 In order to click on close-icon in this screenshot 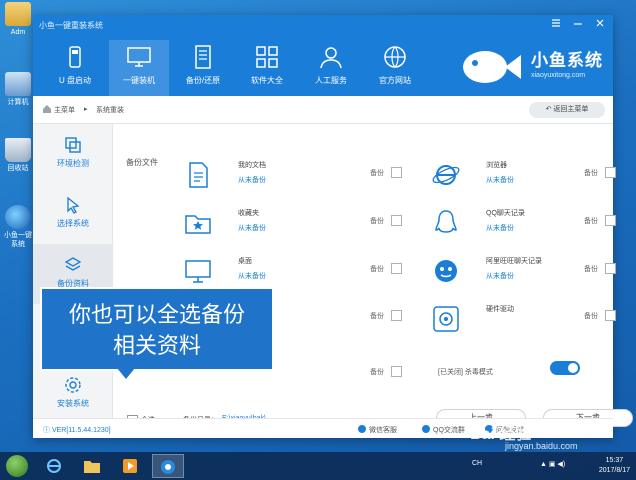, I will do `click(600, 23)`.